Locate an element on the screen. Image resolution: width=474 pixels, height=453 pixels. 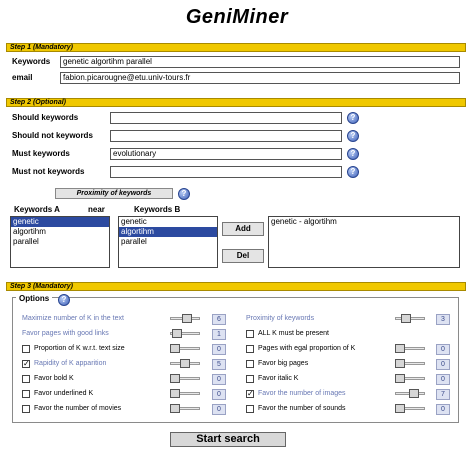
maximize-number-of-k-in-the-text-label: Maximize number of K in the text is located at coordinates (73, 318).